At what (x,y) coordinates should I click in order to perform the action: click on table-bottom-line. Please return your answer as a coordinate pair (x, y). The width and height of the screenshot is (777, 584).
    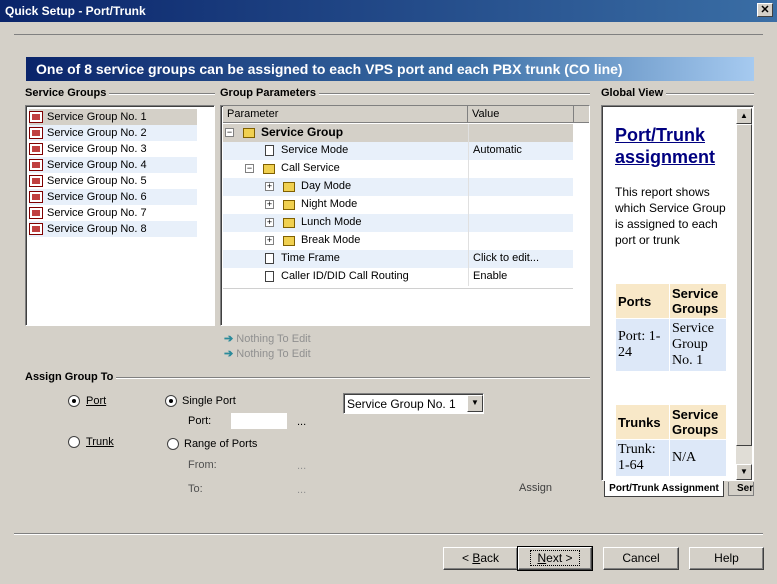
    Looking at the image, I should click on (398, 288).